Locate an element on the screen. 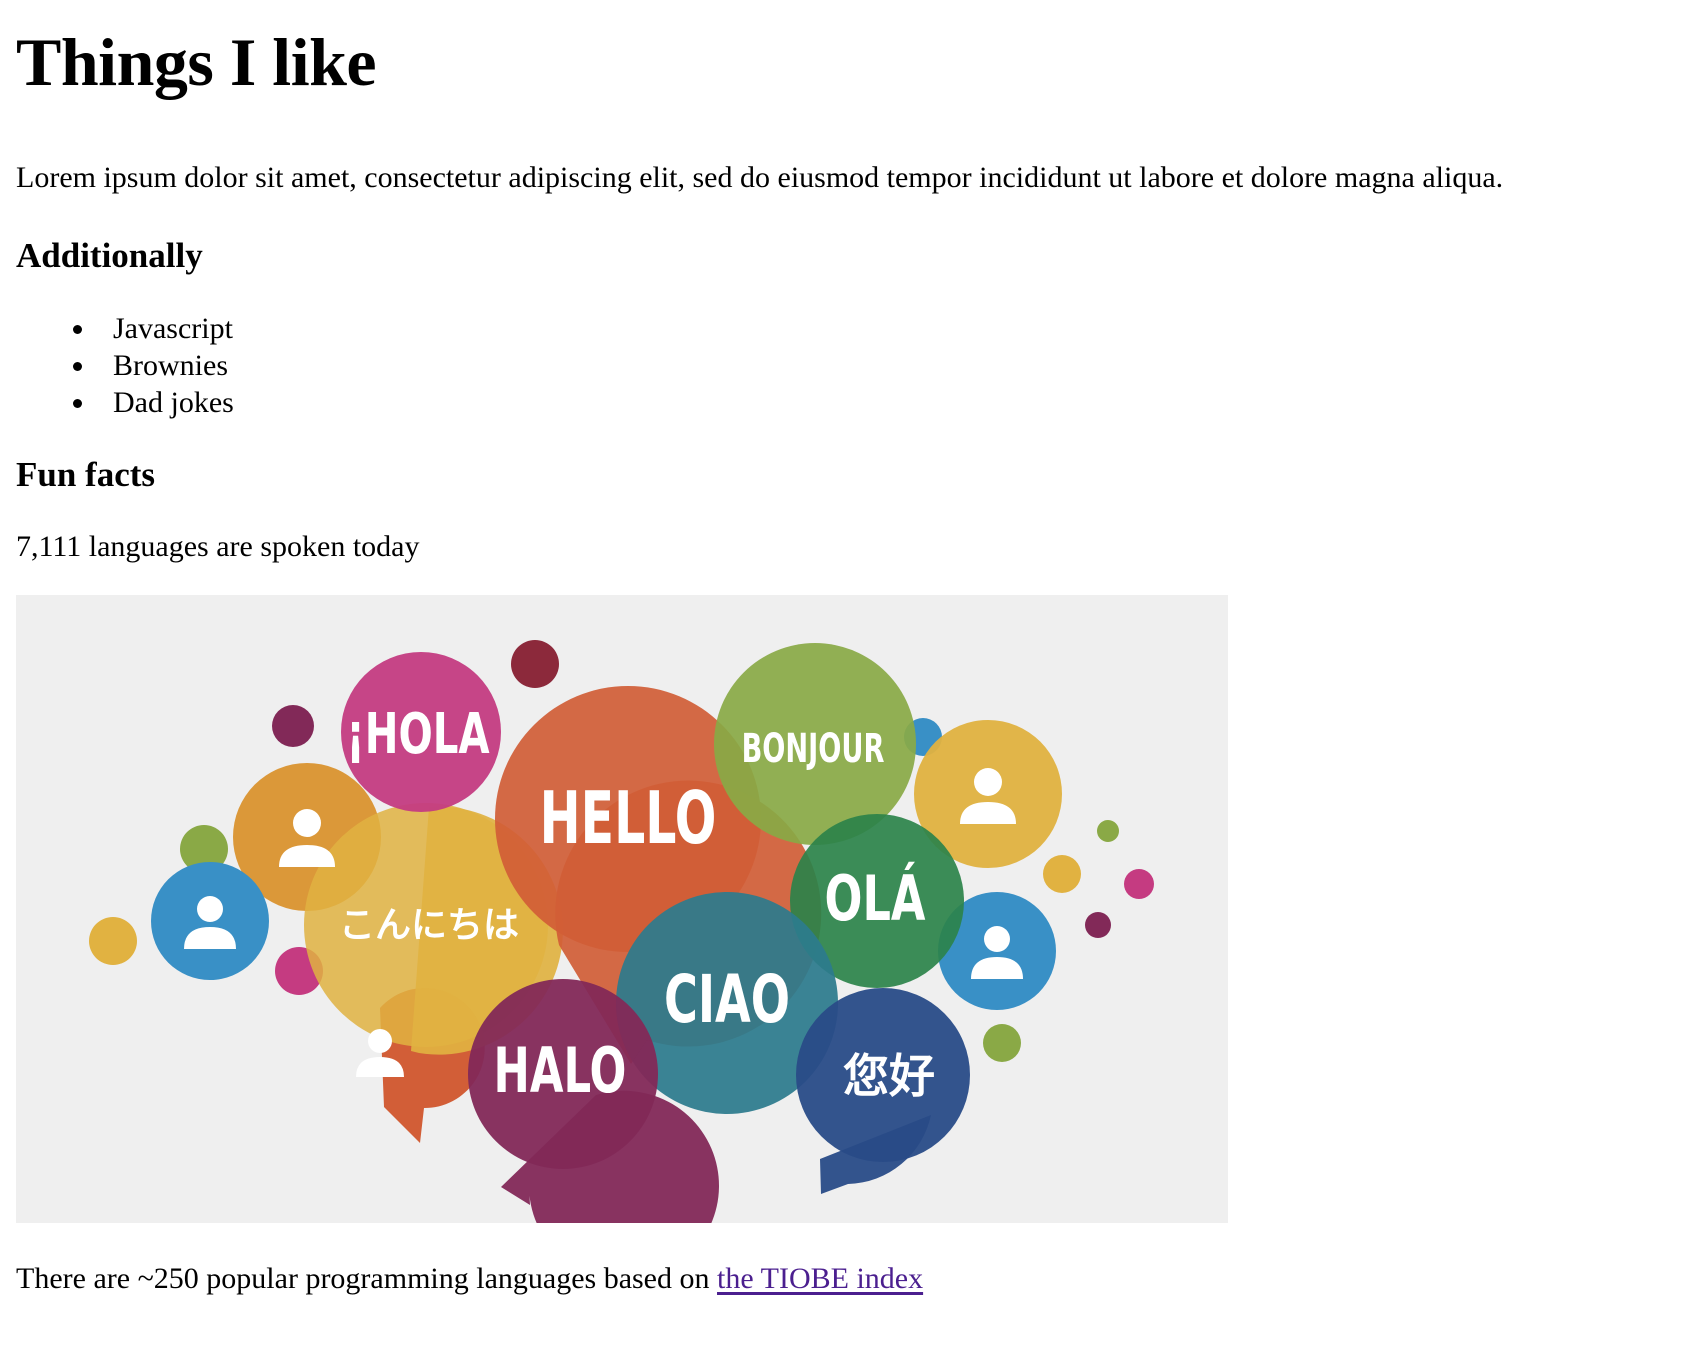  konnichiwa-label: こんにちは is located at coordinates (429, 925).